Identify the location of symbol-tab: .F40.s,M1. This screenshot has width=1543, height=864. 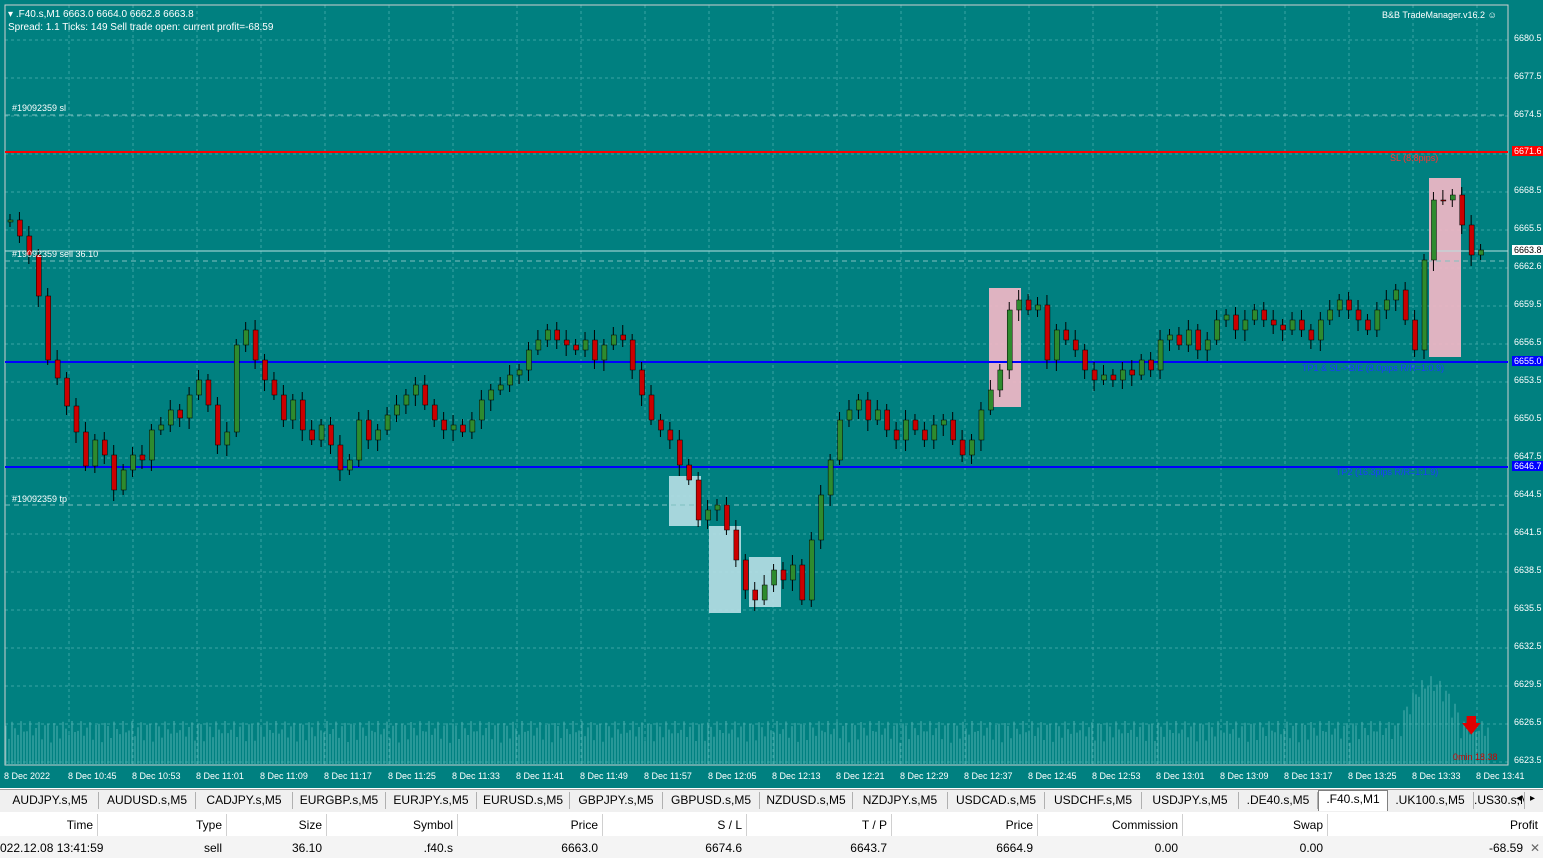
(1353, 800).